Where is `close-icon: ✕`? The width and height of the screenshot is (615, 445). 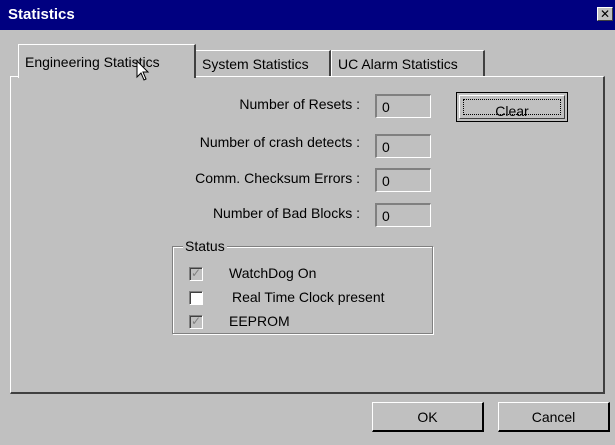 close-icon: ✕ is located at coordinates (605, 14).